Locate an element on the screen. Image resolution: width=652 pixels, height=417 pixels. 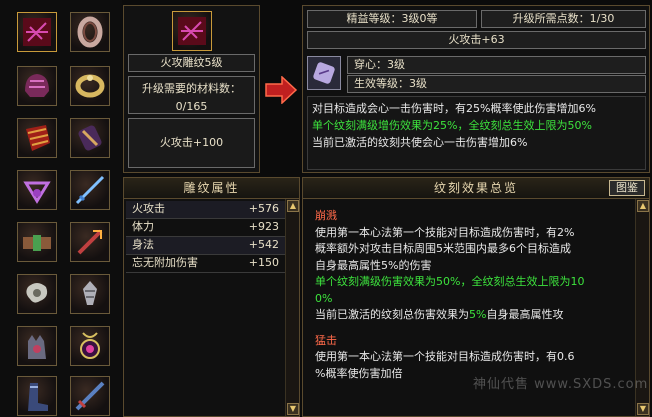
result-slot1: 穿心：3级 is located at coordinates (496, 65).